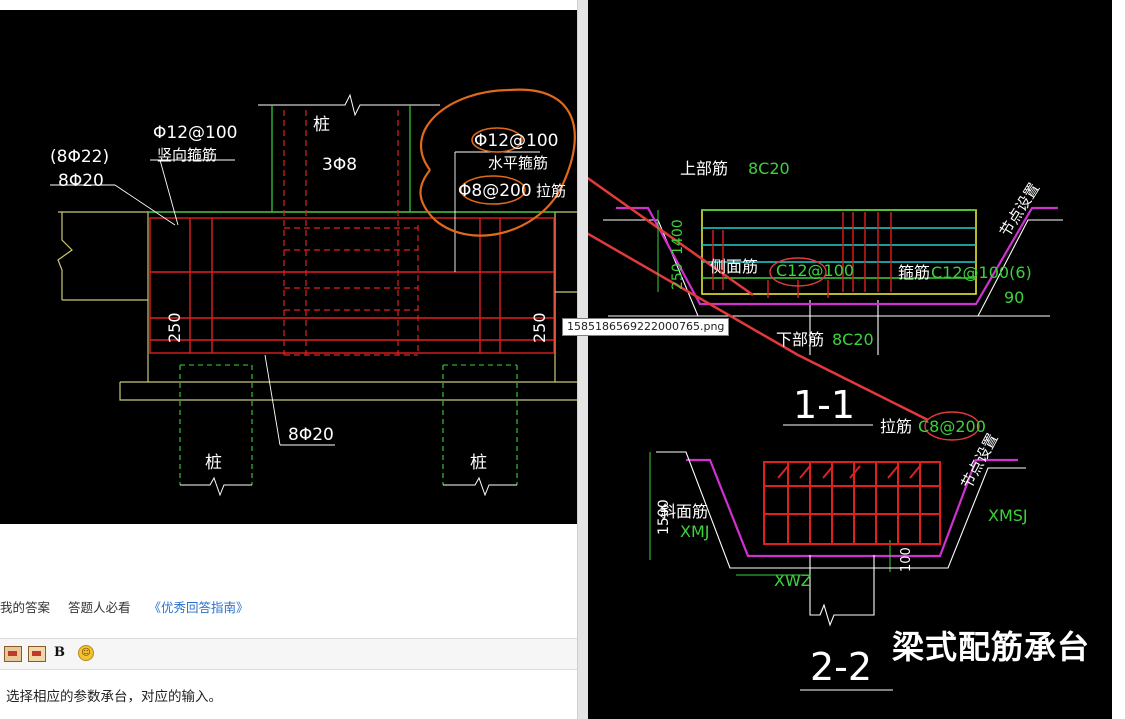 The width and height of the screenshot is (1125, 719). Describe the element at coordinates (678, 276) in the screenshot. I see `dim-250: 250` at that location.